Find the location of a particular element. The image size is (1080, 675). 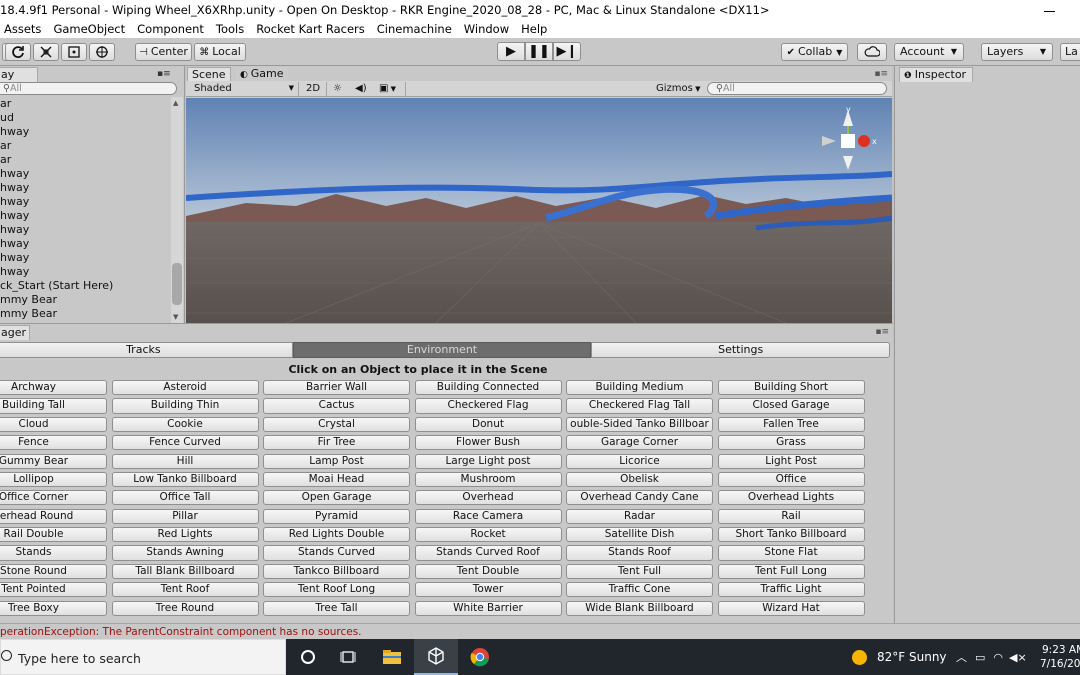

space-local-toggle: ⌘ Local is located at coordinates (220, 52).